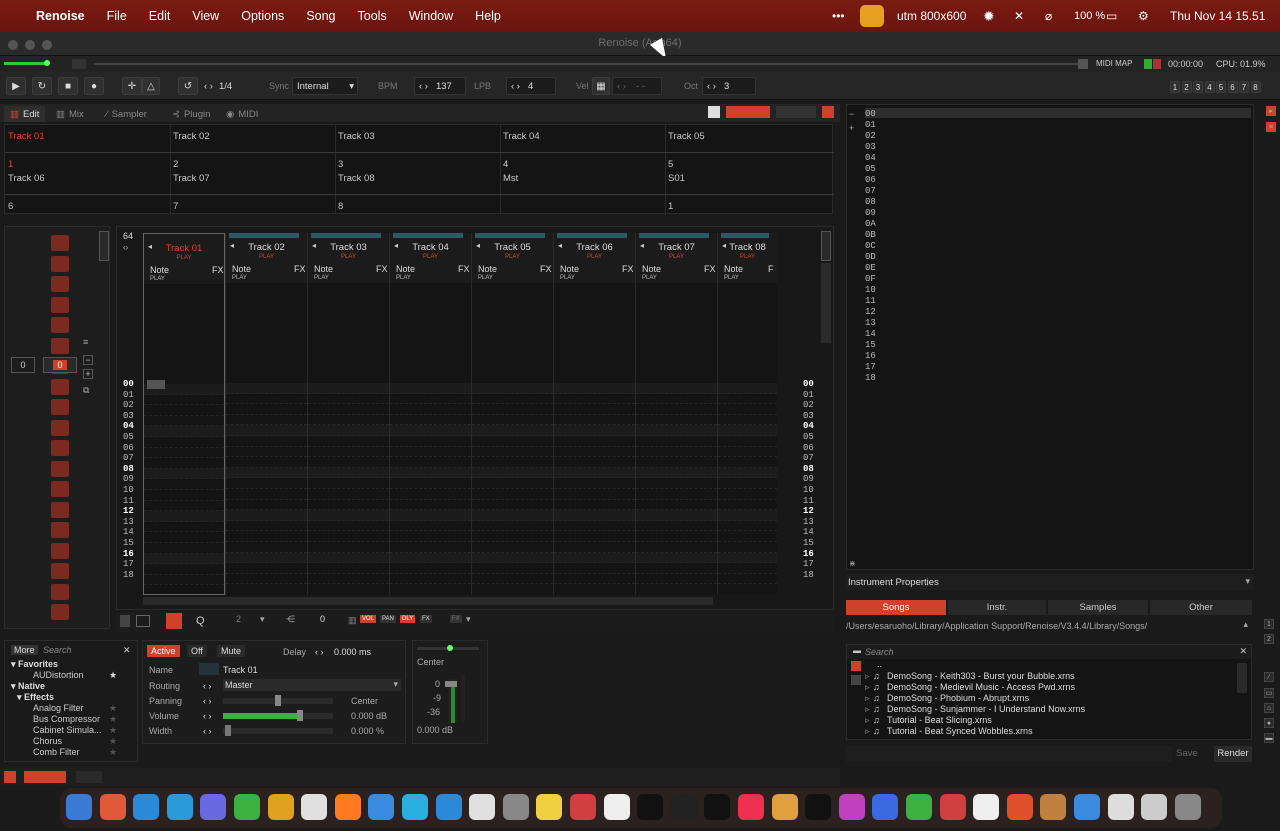 The height and width of the screenshot is (831, 1280). Describe the element at coordinates (197, 651) in the screenshot. I see `off-button: Off` at that location.